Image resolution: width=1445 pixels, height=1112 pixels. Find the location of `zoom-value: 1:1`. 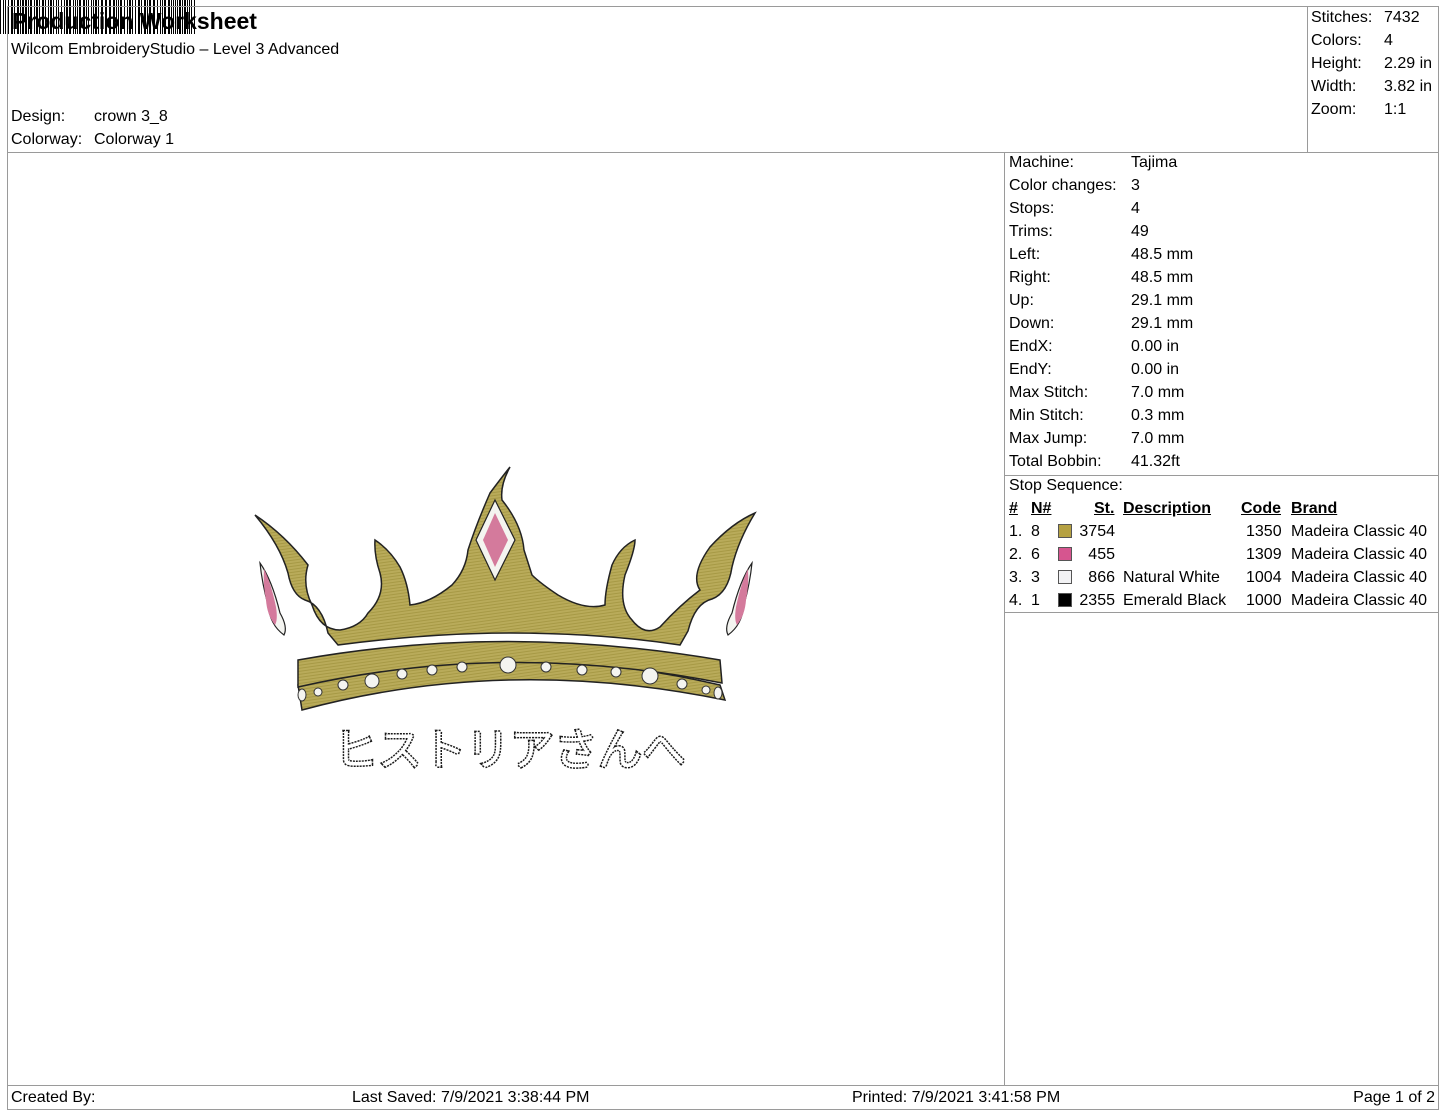

zoom-value: 1:1 is located at coordinates (1395, 109).